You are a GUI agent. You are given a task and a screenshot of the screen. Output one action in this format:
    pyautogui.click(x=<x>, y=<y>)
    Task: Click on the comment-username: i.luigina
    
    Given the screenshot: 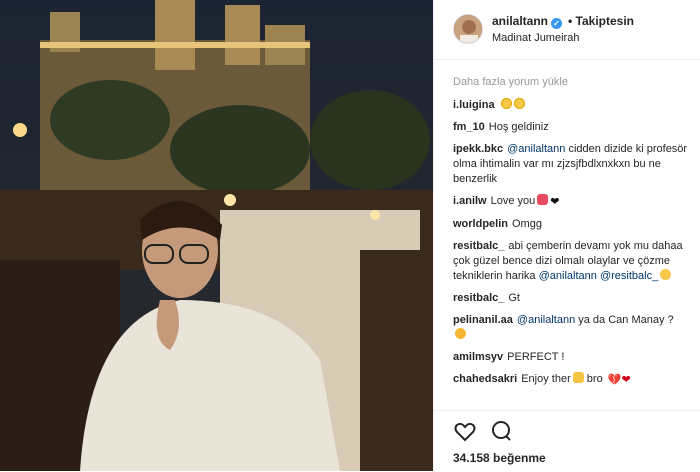 What is the action you would take?
    pyautogui.click(x=474, y=105)
    